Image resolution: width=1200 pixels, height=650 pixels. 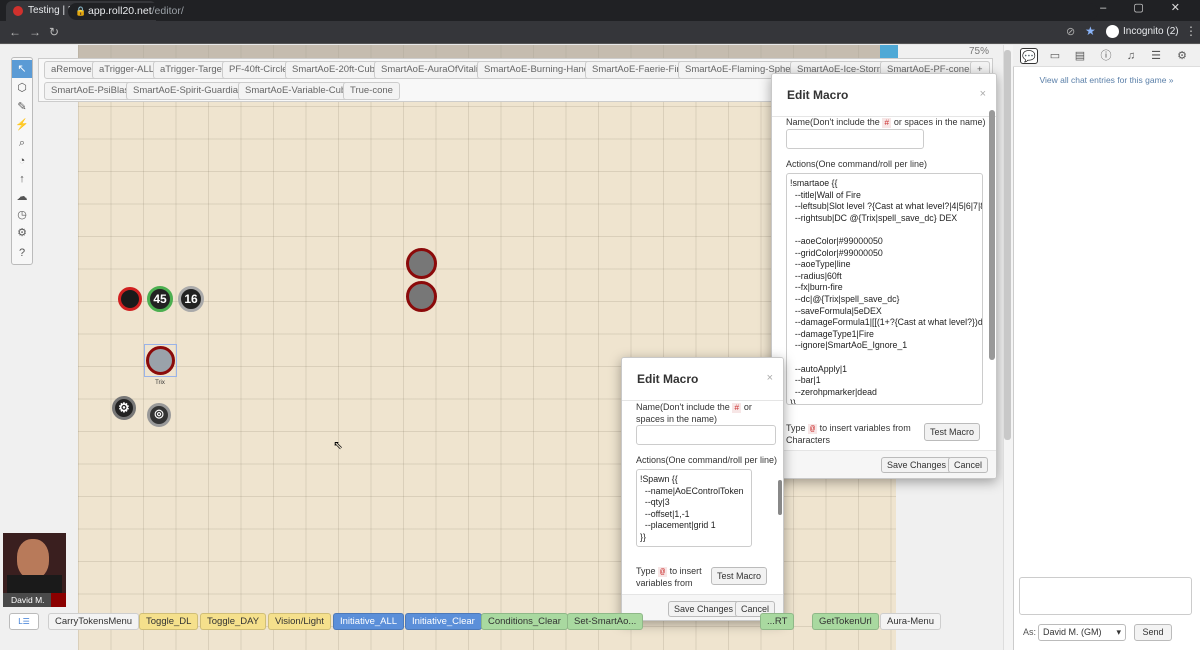 I want to click on bottom-macro-button: Toggle_DL, so click(x=169, y=621).